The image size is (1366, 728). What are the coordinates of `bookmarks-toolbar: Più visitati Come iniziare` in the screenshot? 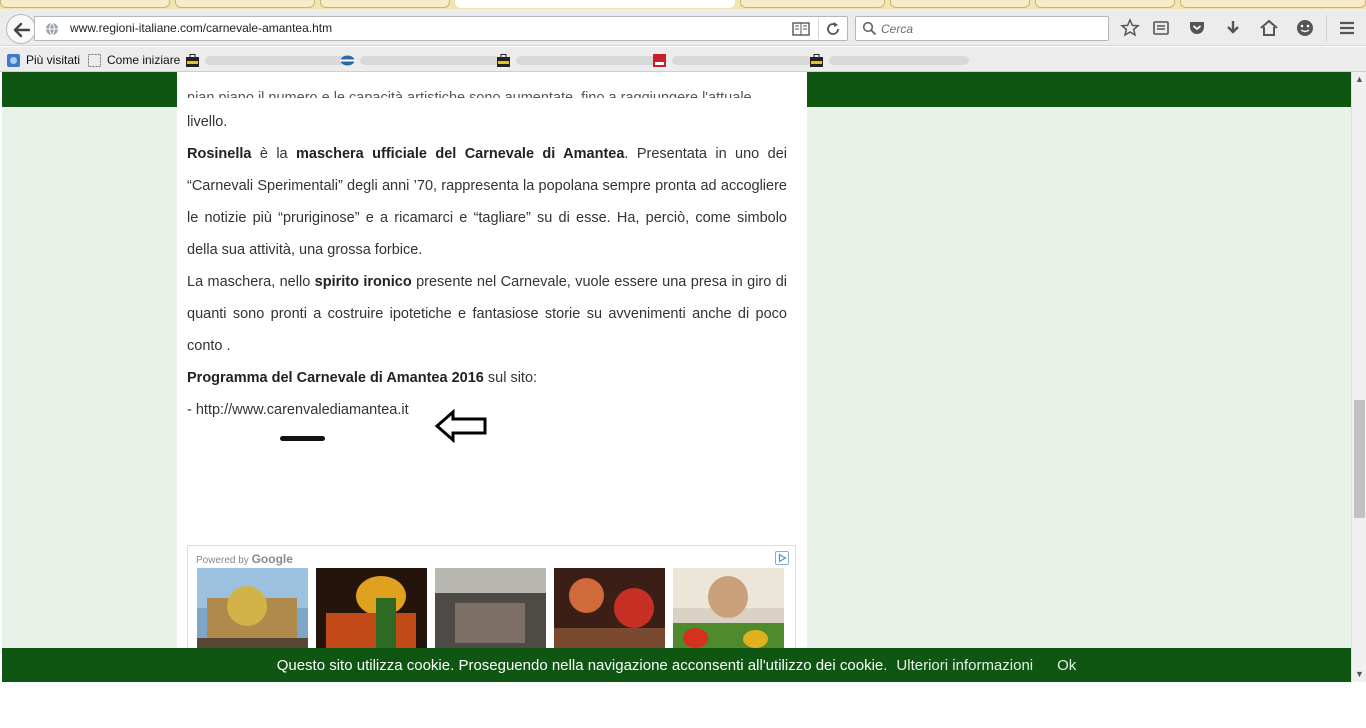 It's located at (683, 59).